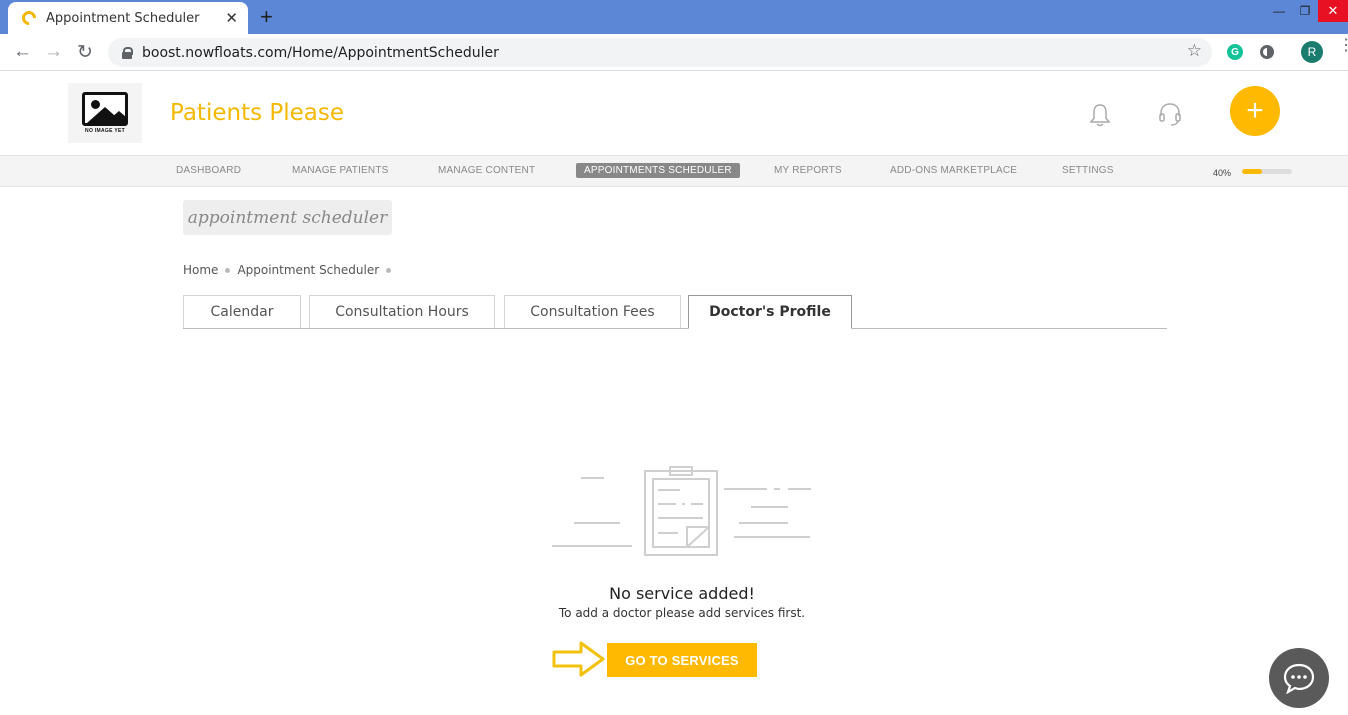 The image size is (1348, 715). I want to click on nav-manage-patients: MANAGE PATIENTS, so click(340, 170).